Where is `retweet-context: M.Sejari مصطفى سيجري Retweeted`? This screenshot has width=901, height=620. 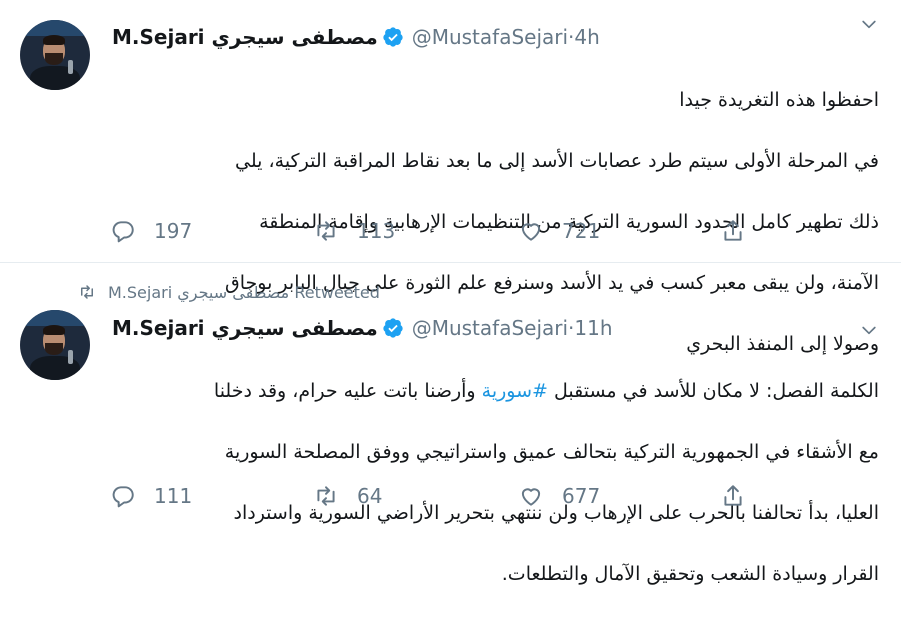
retweet-context: M.Sejari مصطفى سيجري Retweeted is located at coordinates (229, 292).